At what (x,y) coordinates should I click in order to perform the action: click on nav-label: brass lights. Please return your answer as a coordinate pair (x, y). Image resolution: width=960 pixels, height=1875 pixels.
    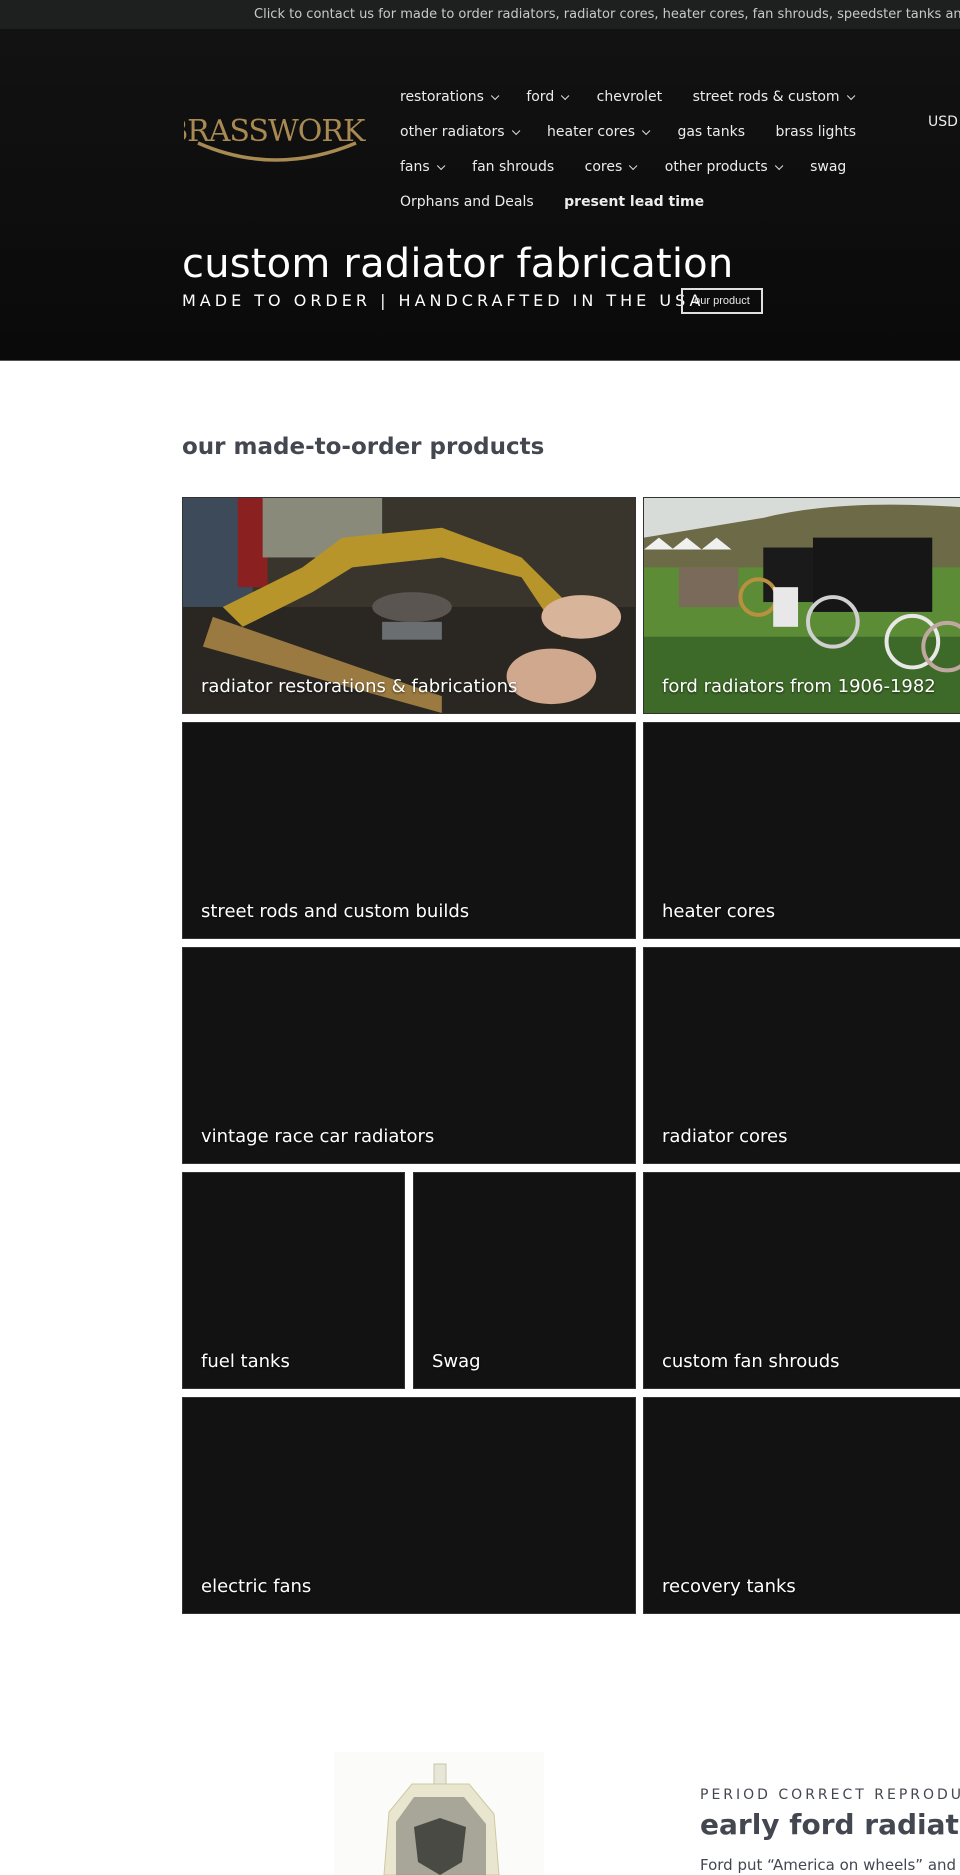
    Looking at the image, I should click on (816, 132).